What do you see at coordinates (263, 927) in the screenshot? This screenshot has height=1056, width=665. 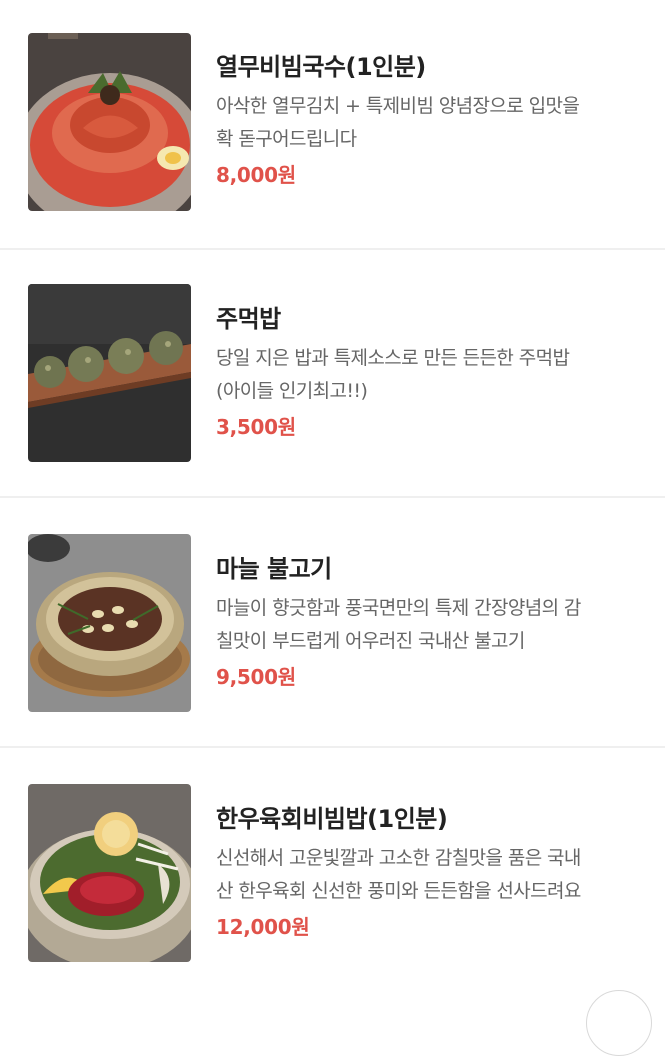 I see `menu-item-price: 12,000원` at bounding box center [263, 927].